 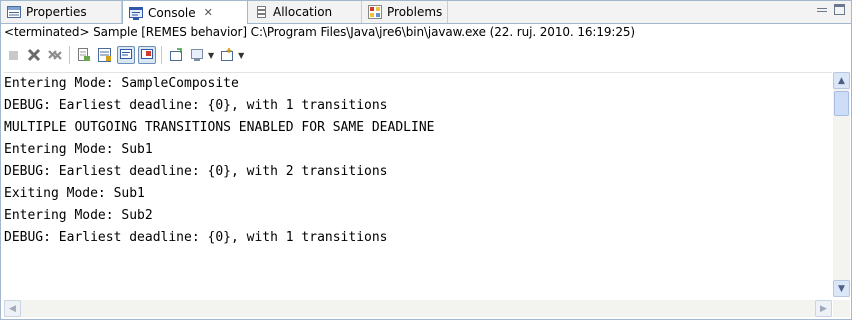 I want to click on pin-console-icon, so click(x=176, y=55).